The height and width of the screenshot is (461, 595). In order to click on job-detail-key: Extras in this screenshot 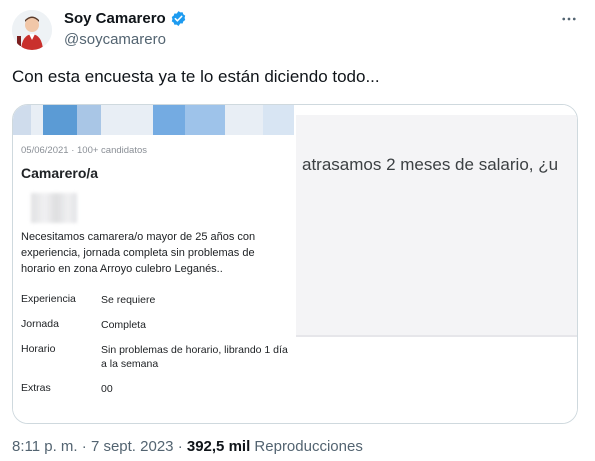, I will do `click(36, 388)`.